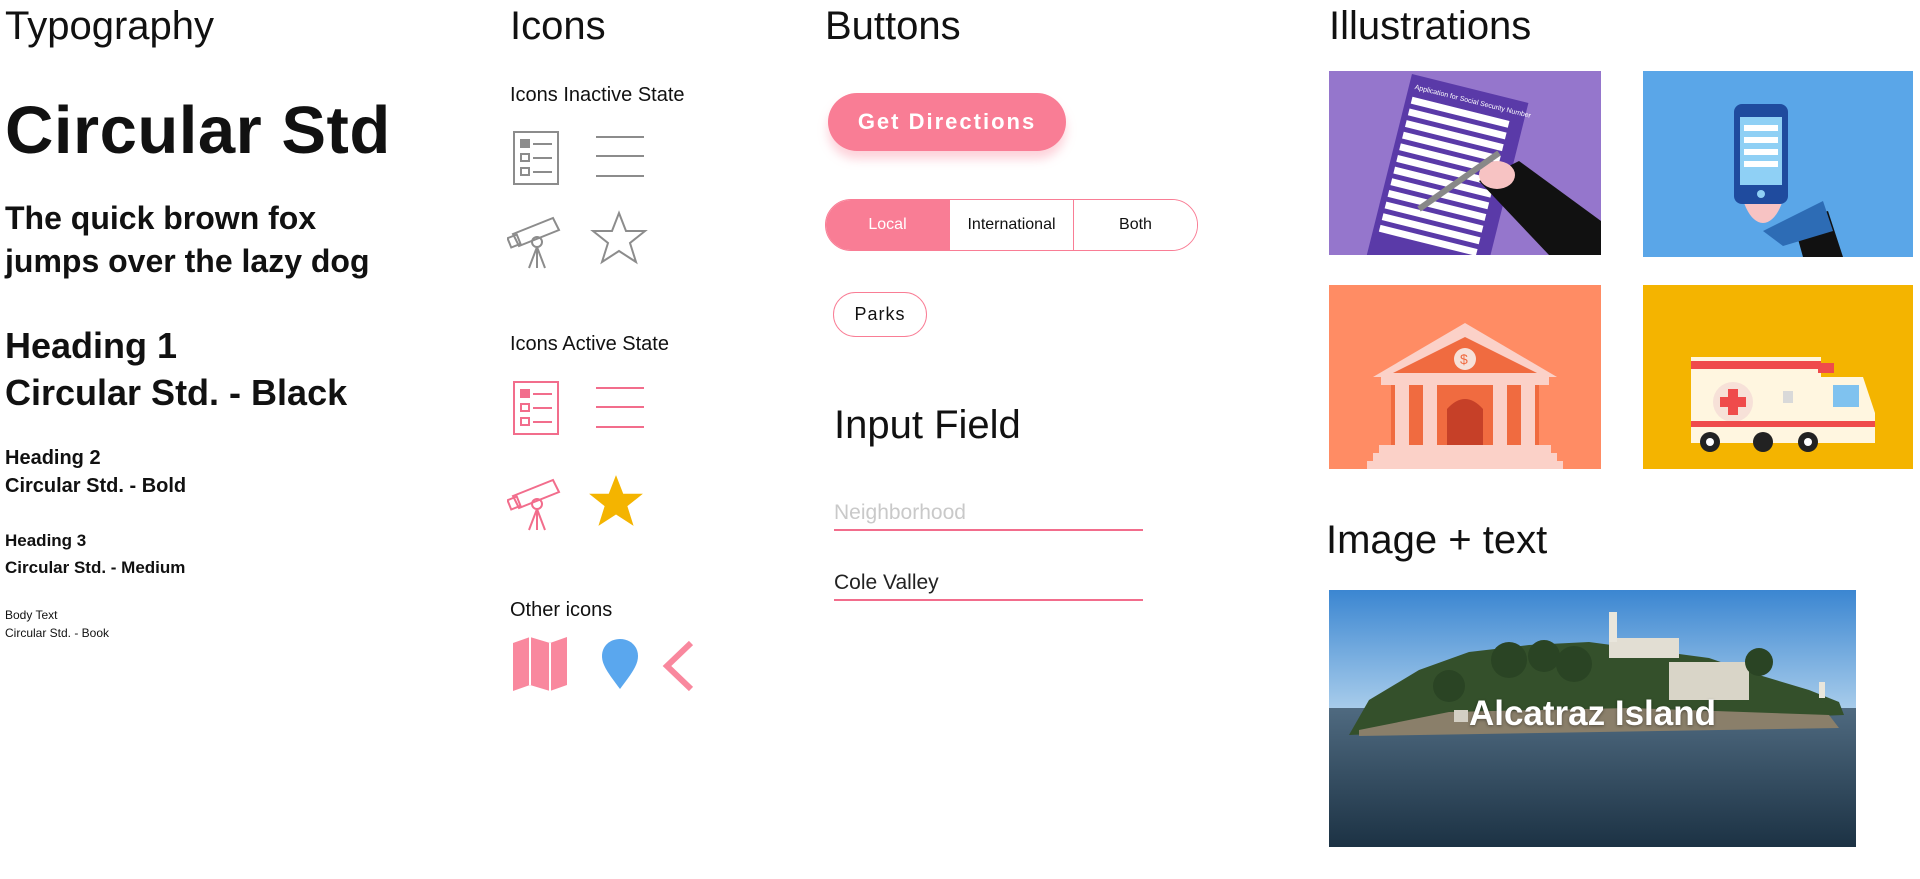 The image size is (1920, 879). I want to click on heading2-label: Heading 2, so click(53, 458).